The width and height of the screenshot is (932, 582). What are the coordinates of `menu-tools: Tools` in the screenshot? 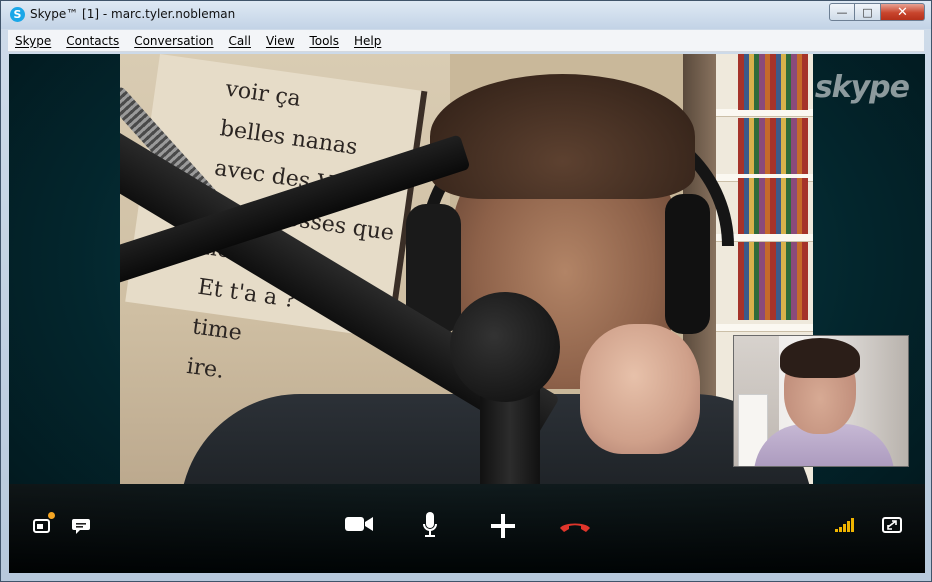 It's located at (323, 41).